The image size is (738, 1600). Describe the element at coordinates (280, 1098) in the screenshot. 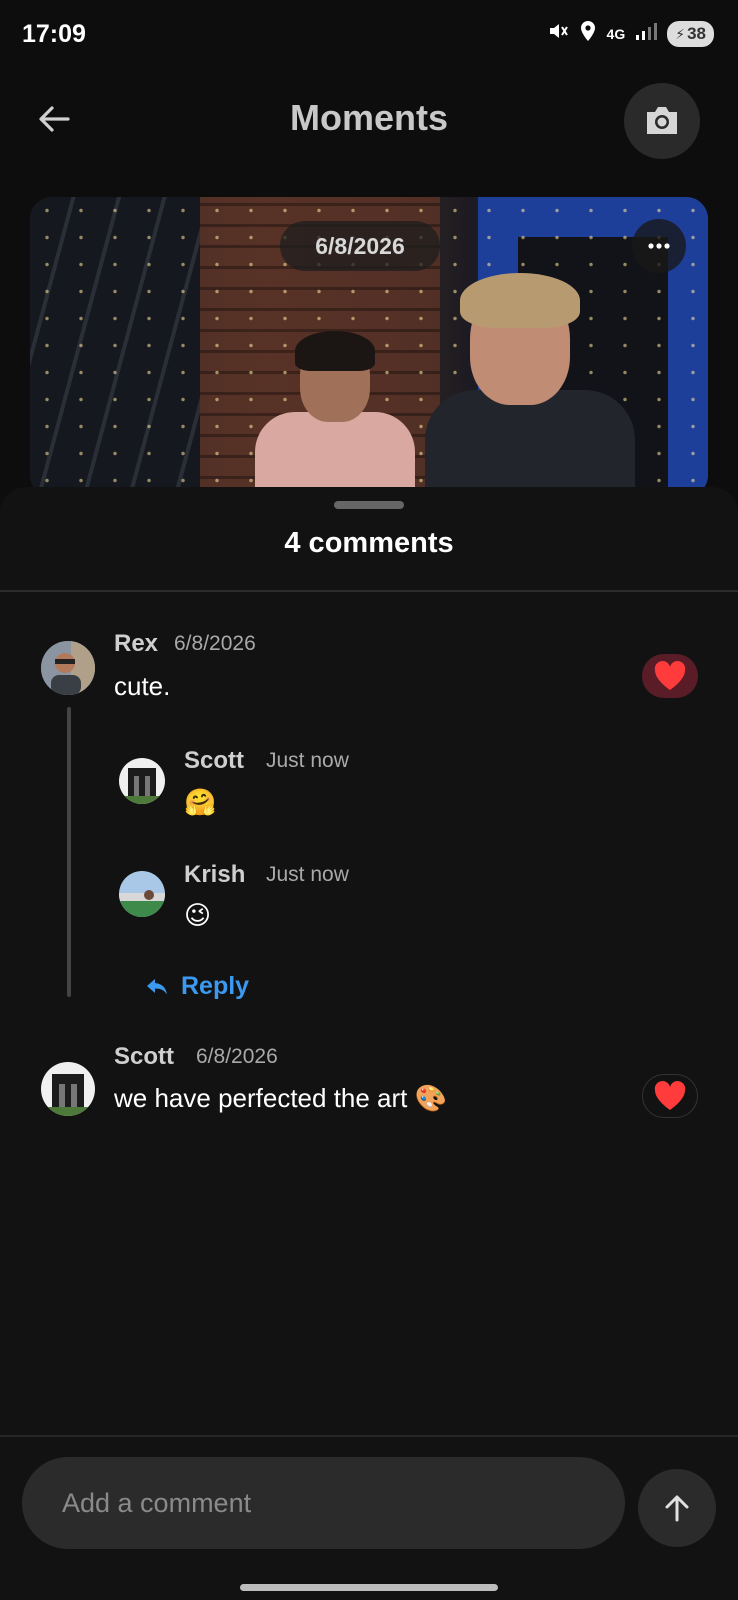

I see `comment-text: we have perfected the art 🎨` at that location.